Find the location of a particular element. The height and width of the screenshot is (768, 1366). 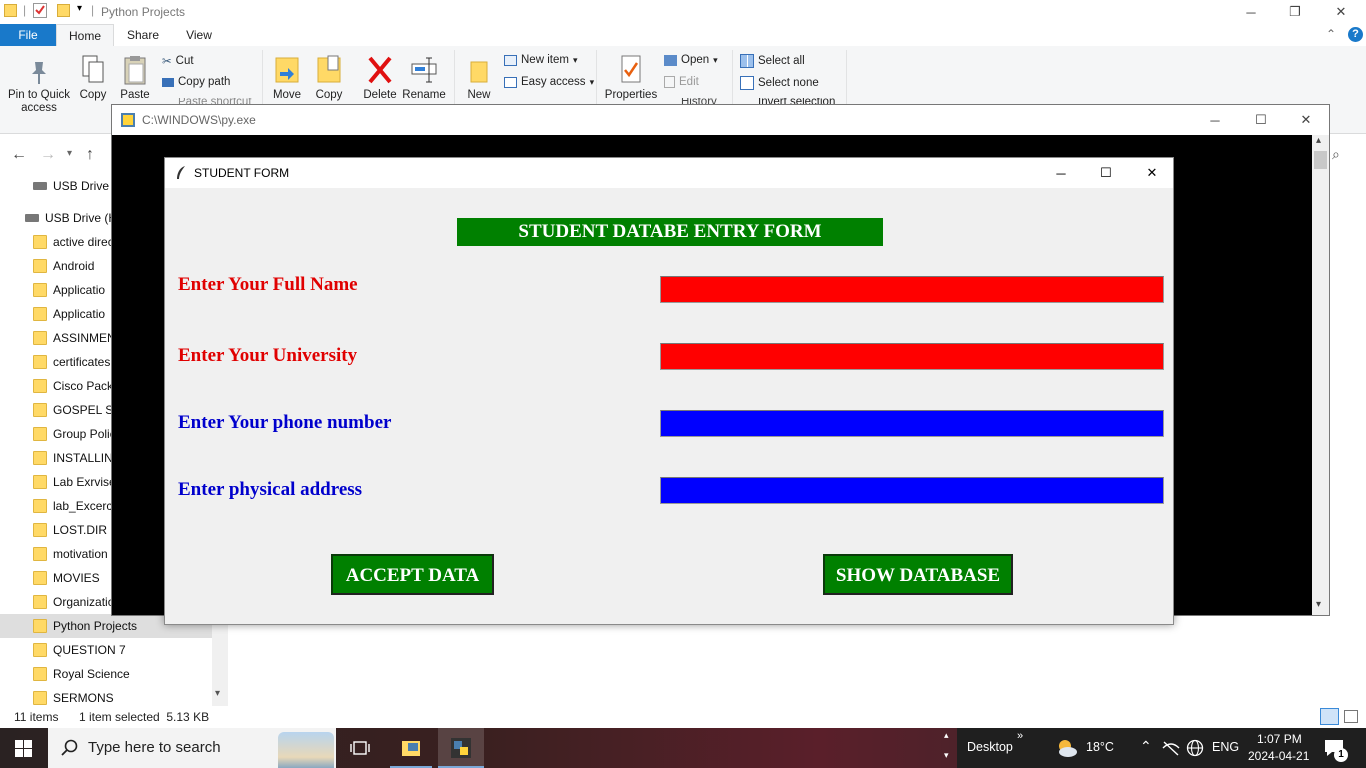

form-close-button: ✕ is located at coordinates (1152, 173).